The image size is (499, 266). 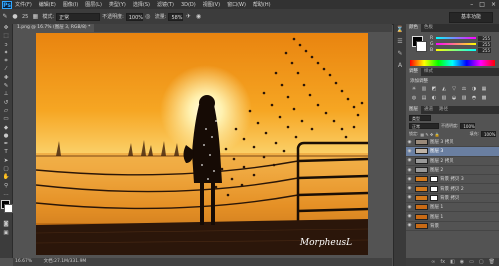 What do you see at coordinates (188, 5) in the screenshot?
I see `menu-3d: 3D(D)` at bounding box center [188, 5].